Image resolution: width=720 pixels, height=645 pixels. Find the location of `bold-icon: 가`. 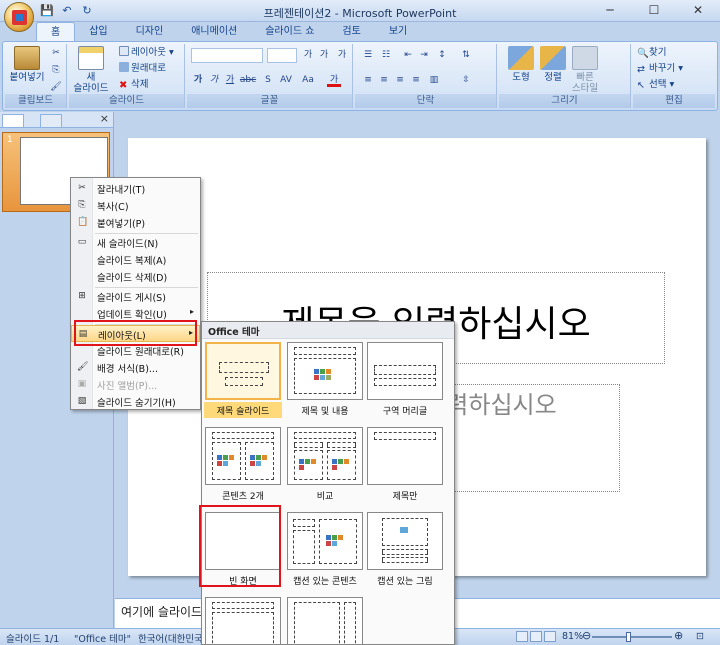

bold-icon: 가 is located at coordinates (198, 80).